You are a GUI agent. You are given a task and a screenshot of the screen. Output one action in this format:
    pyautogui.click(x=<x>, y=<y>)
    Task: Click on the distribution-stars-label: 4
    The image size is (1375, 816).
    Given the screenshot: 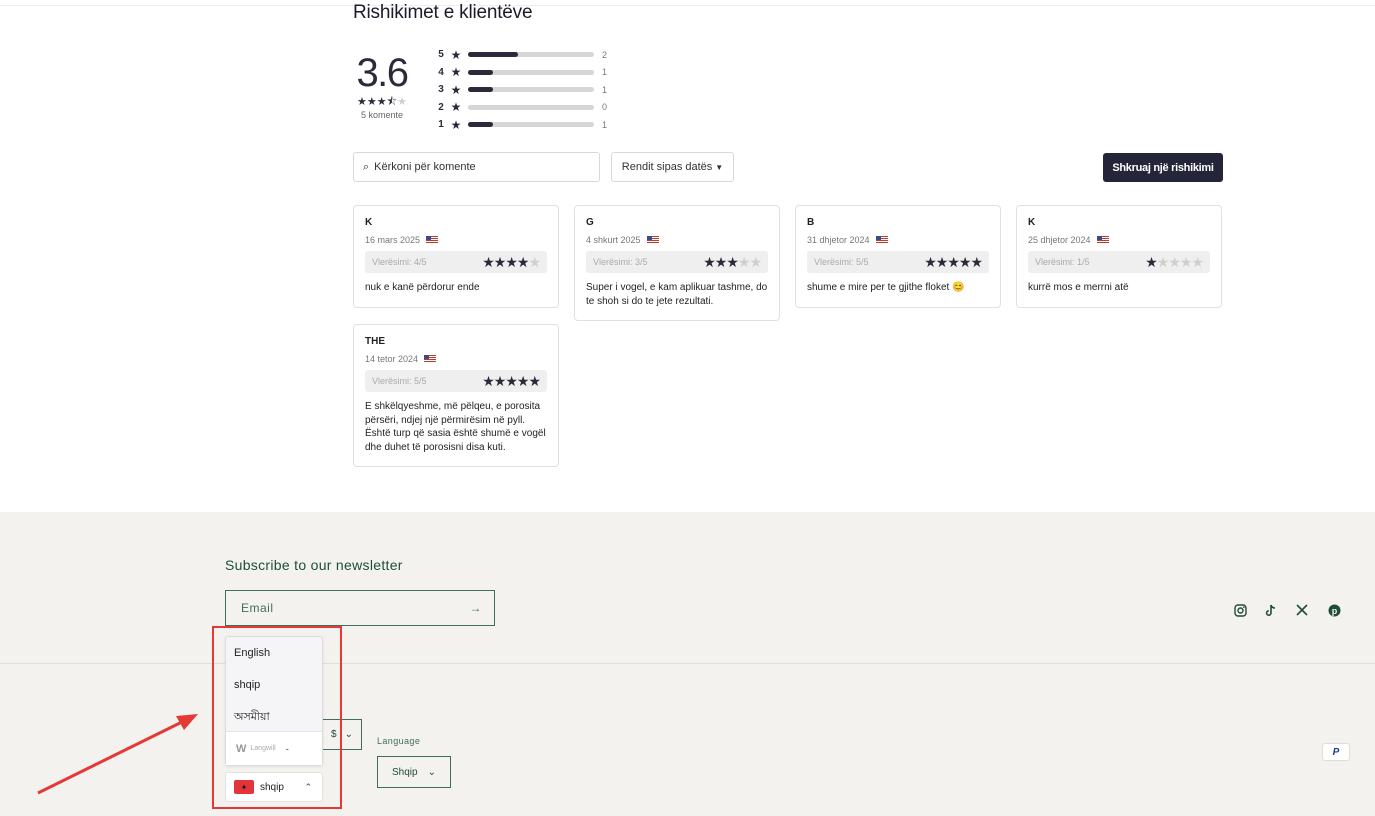 What is the action you would take?
    pyautogui.click(x=441, y=72)
    